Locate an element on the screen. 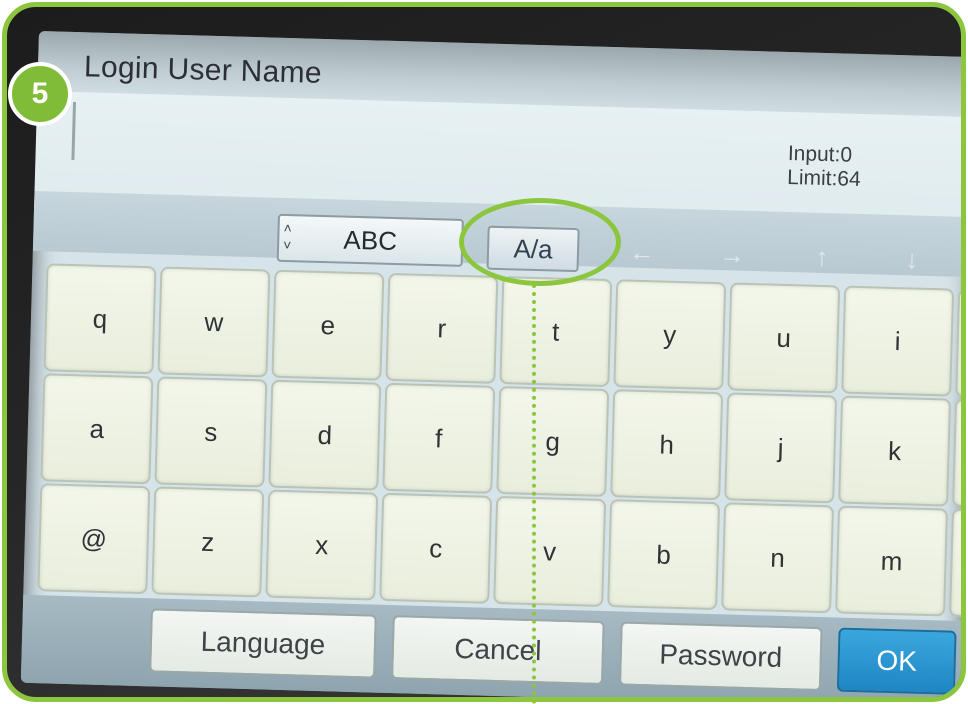  key-v: v is located at coordinates (550, 551).